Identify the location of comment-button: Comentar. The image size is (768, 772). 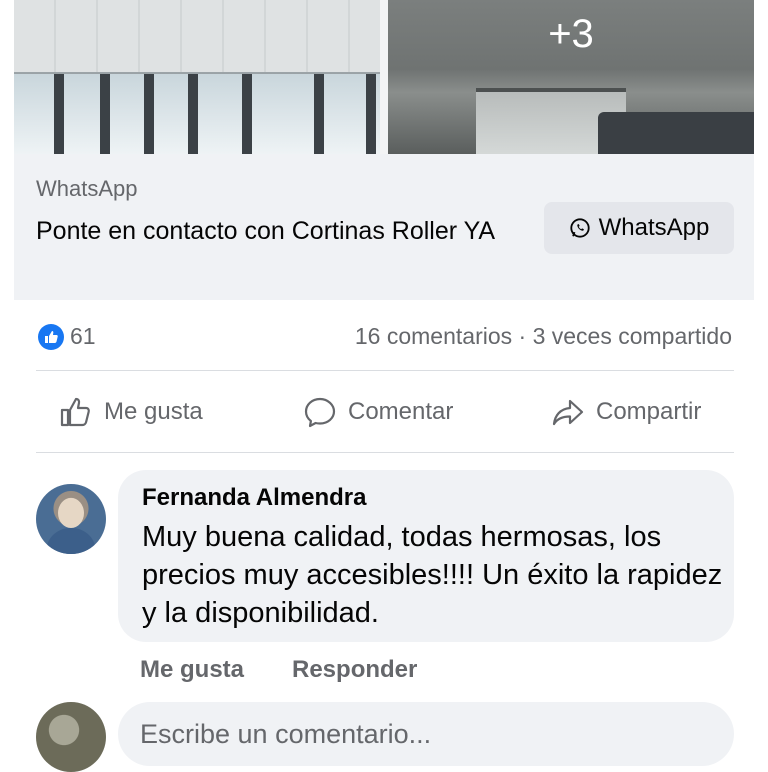
(377, 412).